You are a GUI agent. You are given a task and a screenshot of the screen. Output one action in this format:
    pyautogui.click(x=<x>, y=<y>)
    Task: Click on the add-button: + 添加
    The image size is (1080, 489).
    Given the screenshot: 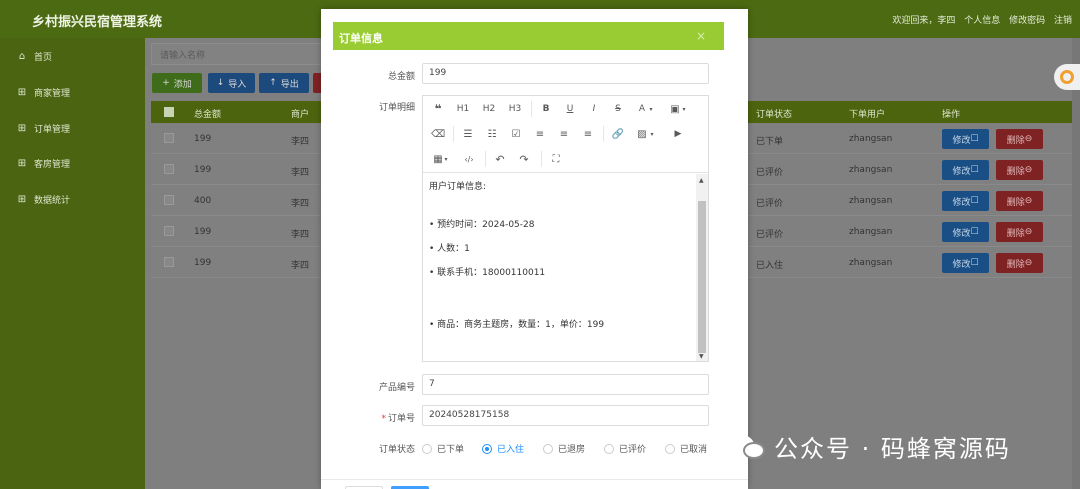 What is the action you would take?
    pyautogui.click(x=177, y=83)
    